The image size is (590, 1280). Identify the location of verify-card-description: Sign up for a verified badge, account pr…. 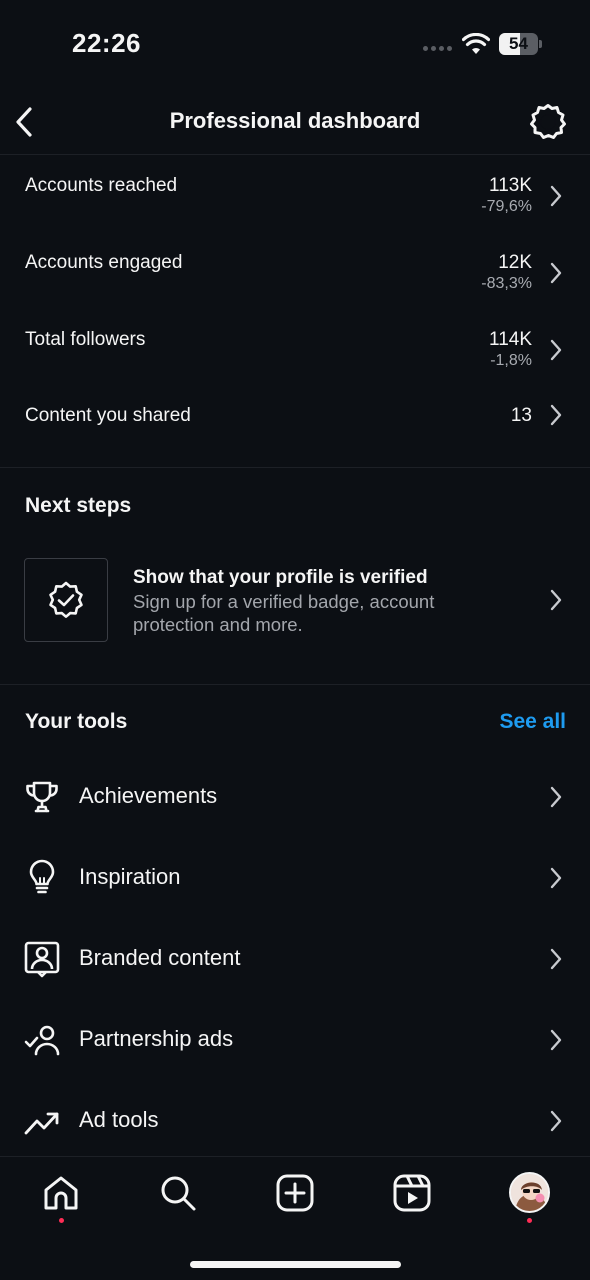
(284, 613).